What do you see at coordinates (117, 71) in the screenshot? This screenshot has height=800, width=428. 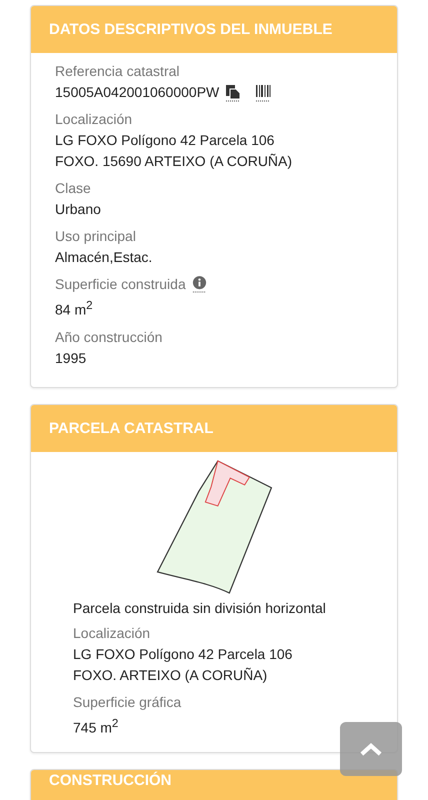 I see `field-label: Referencia catastral` at bounding box center [117, 71].